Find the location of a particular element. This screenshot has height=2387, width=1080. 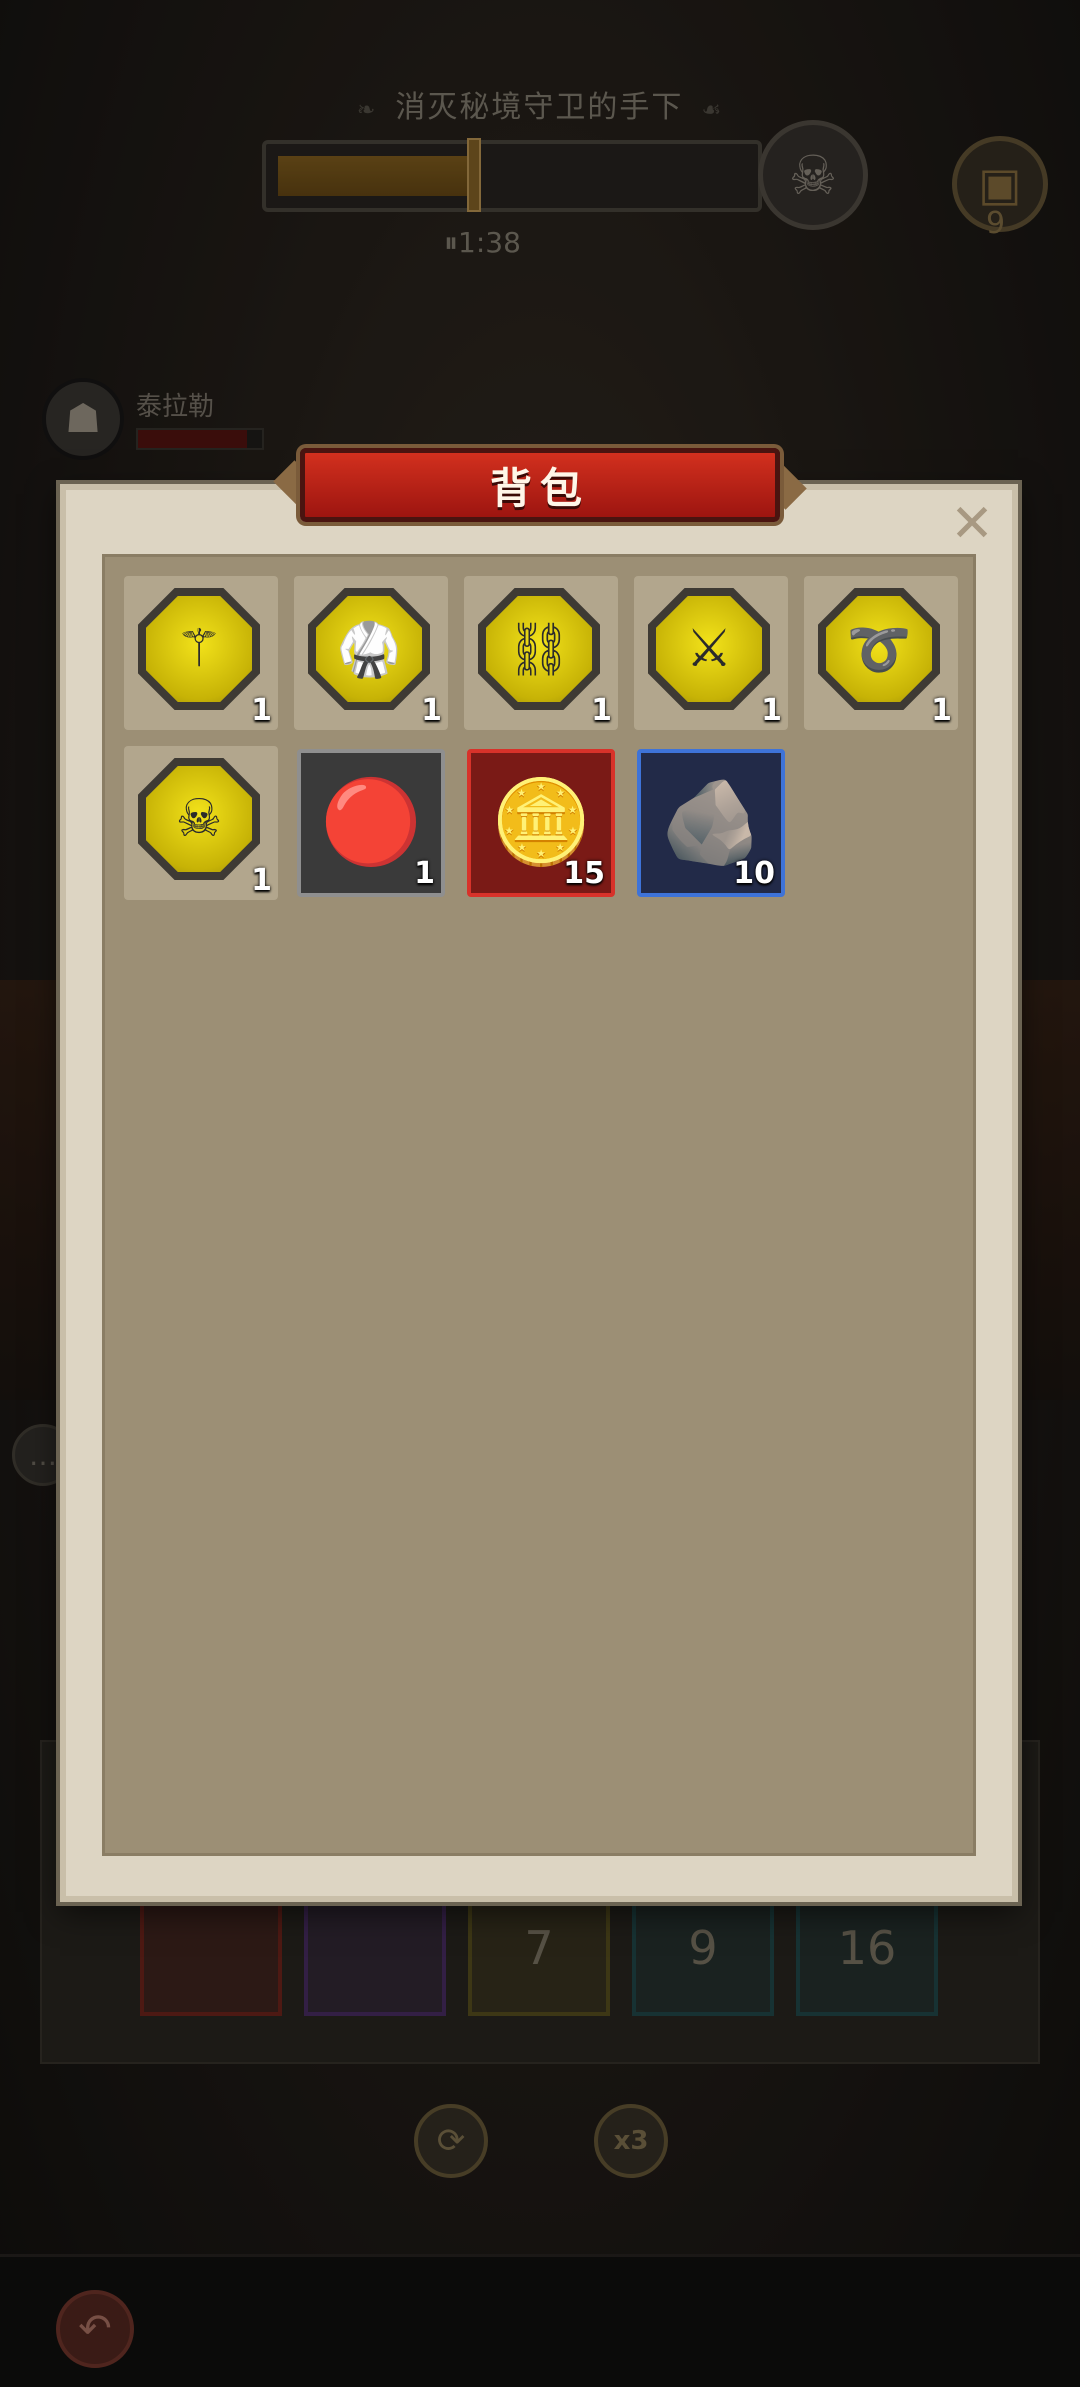

inventory-slot: ➰ 1 is located at coordinates (881, 653).